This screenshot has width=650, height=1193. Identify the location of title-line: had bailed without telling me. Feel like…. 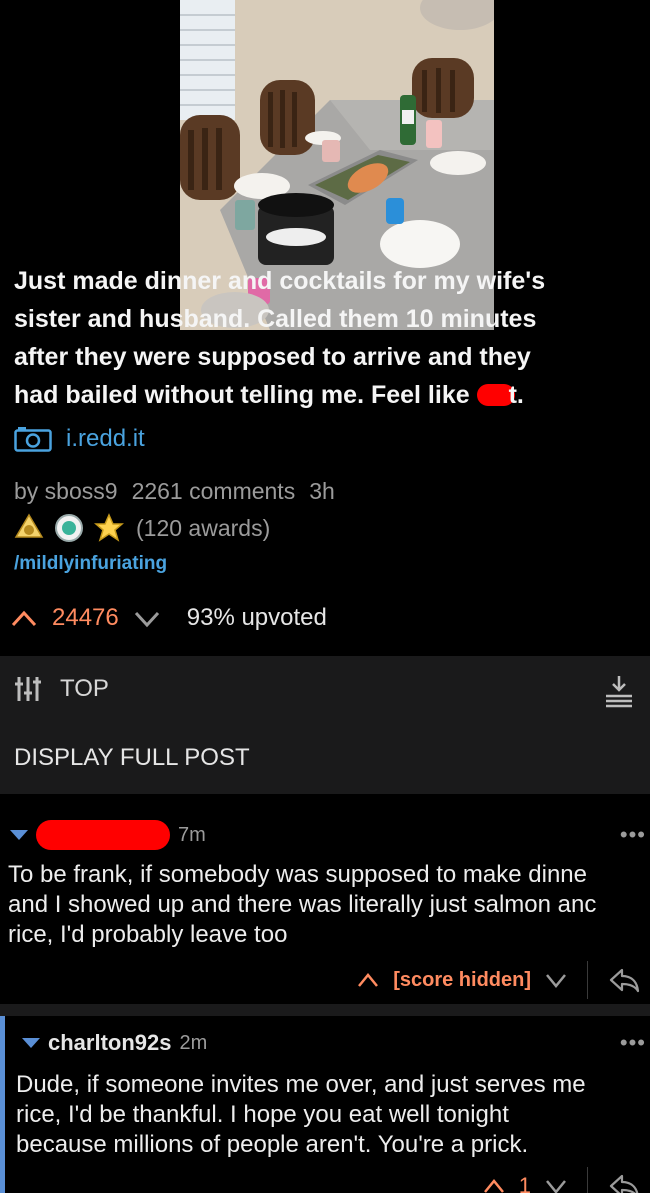
(325, 395).